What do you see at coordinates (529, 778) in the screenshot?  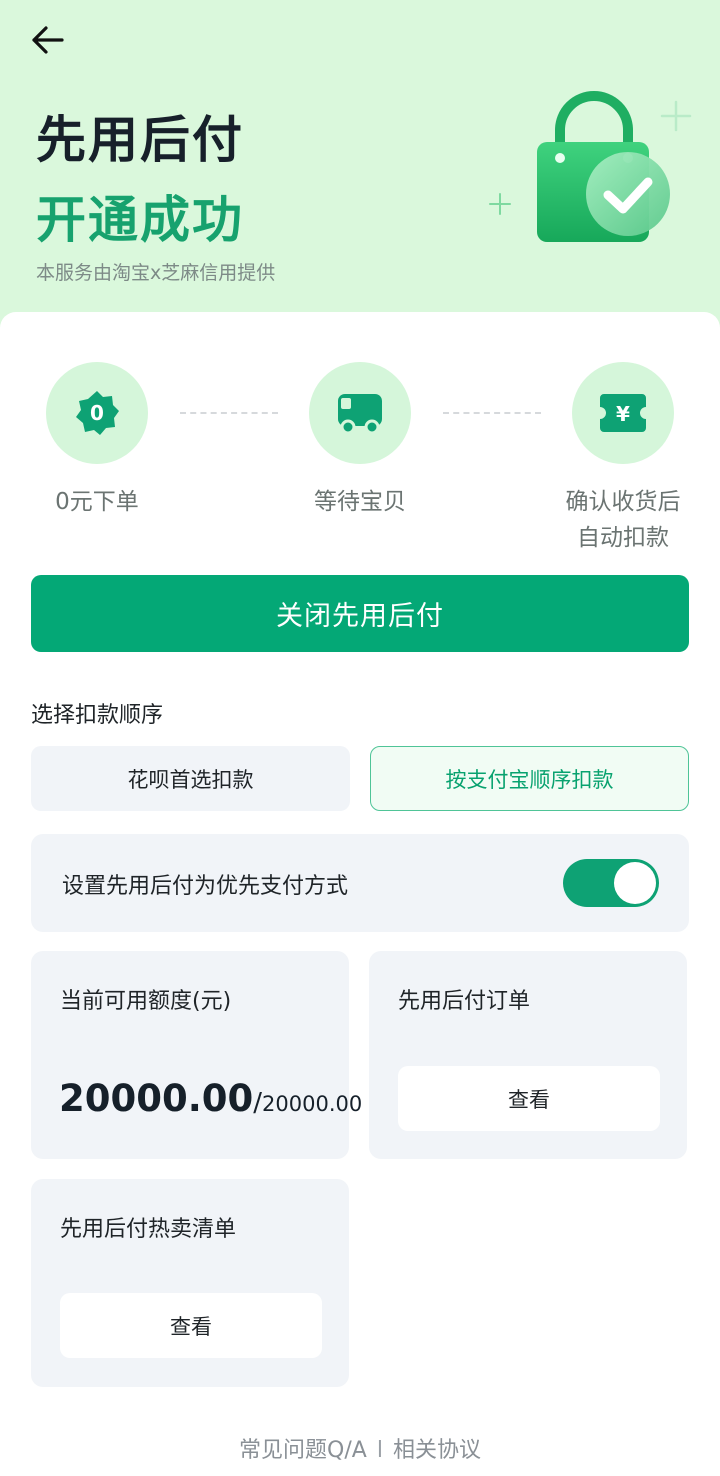 I see `option-alipay-order: 按支付宝顺序扣款` at bounding box center [529, 778].